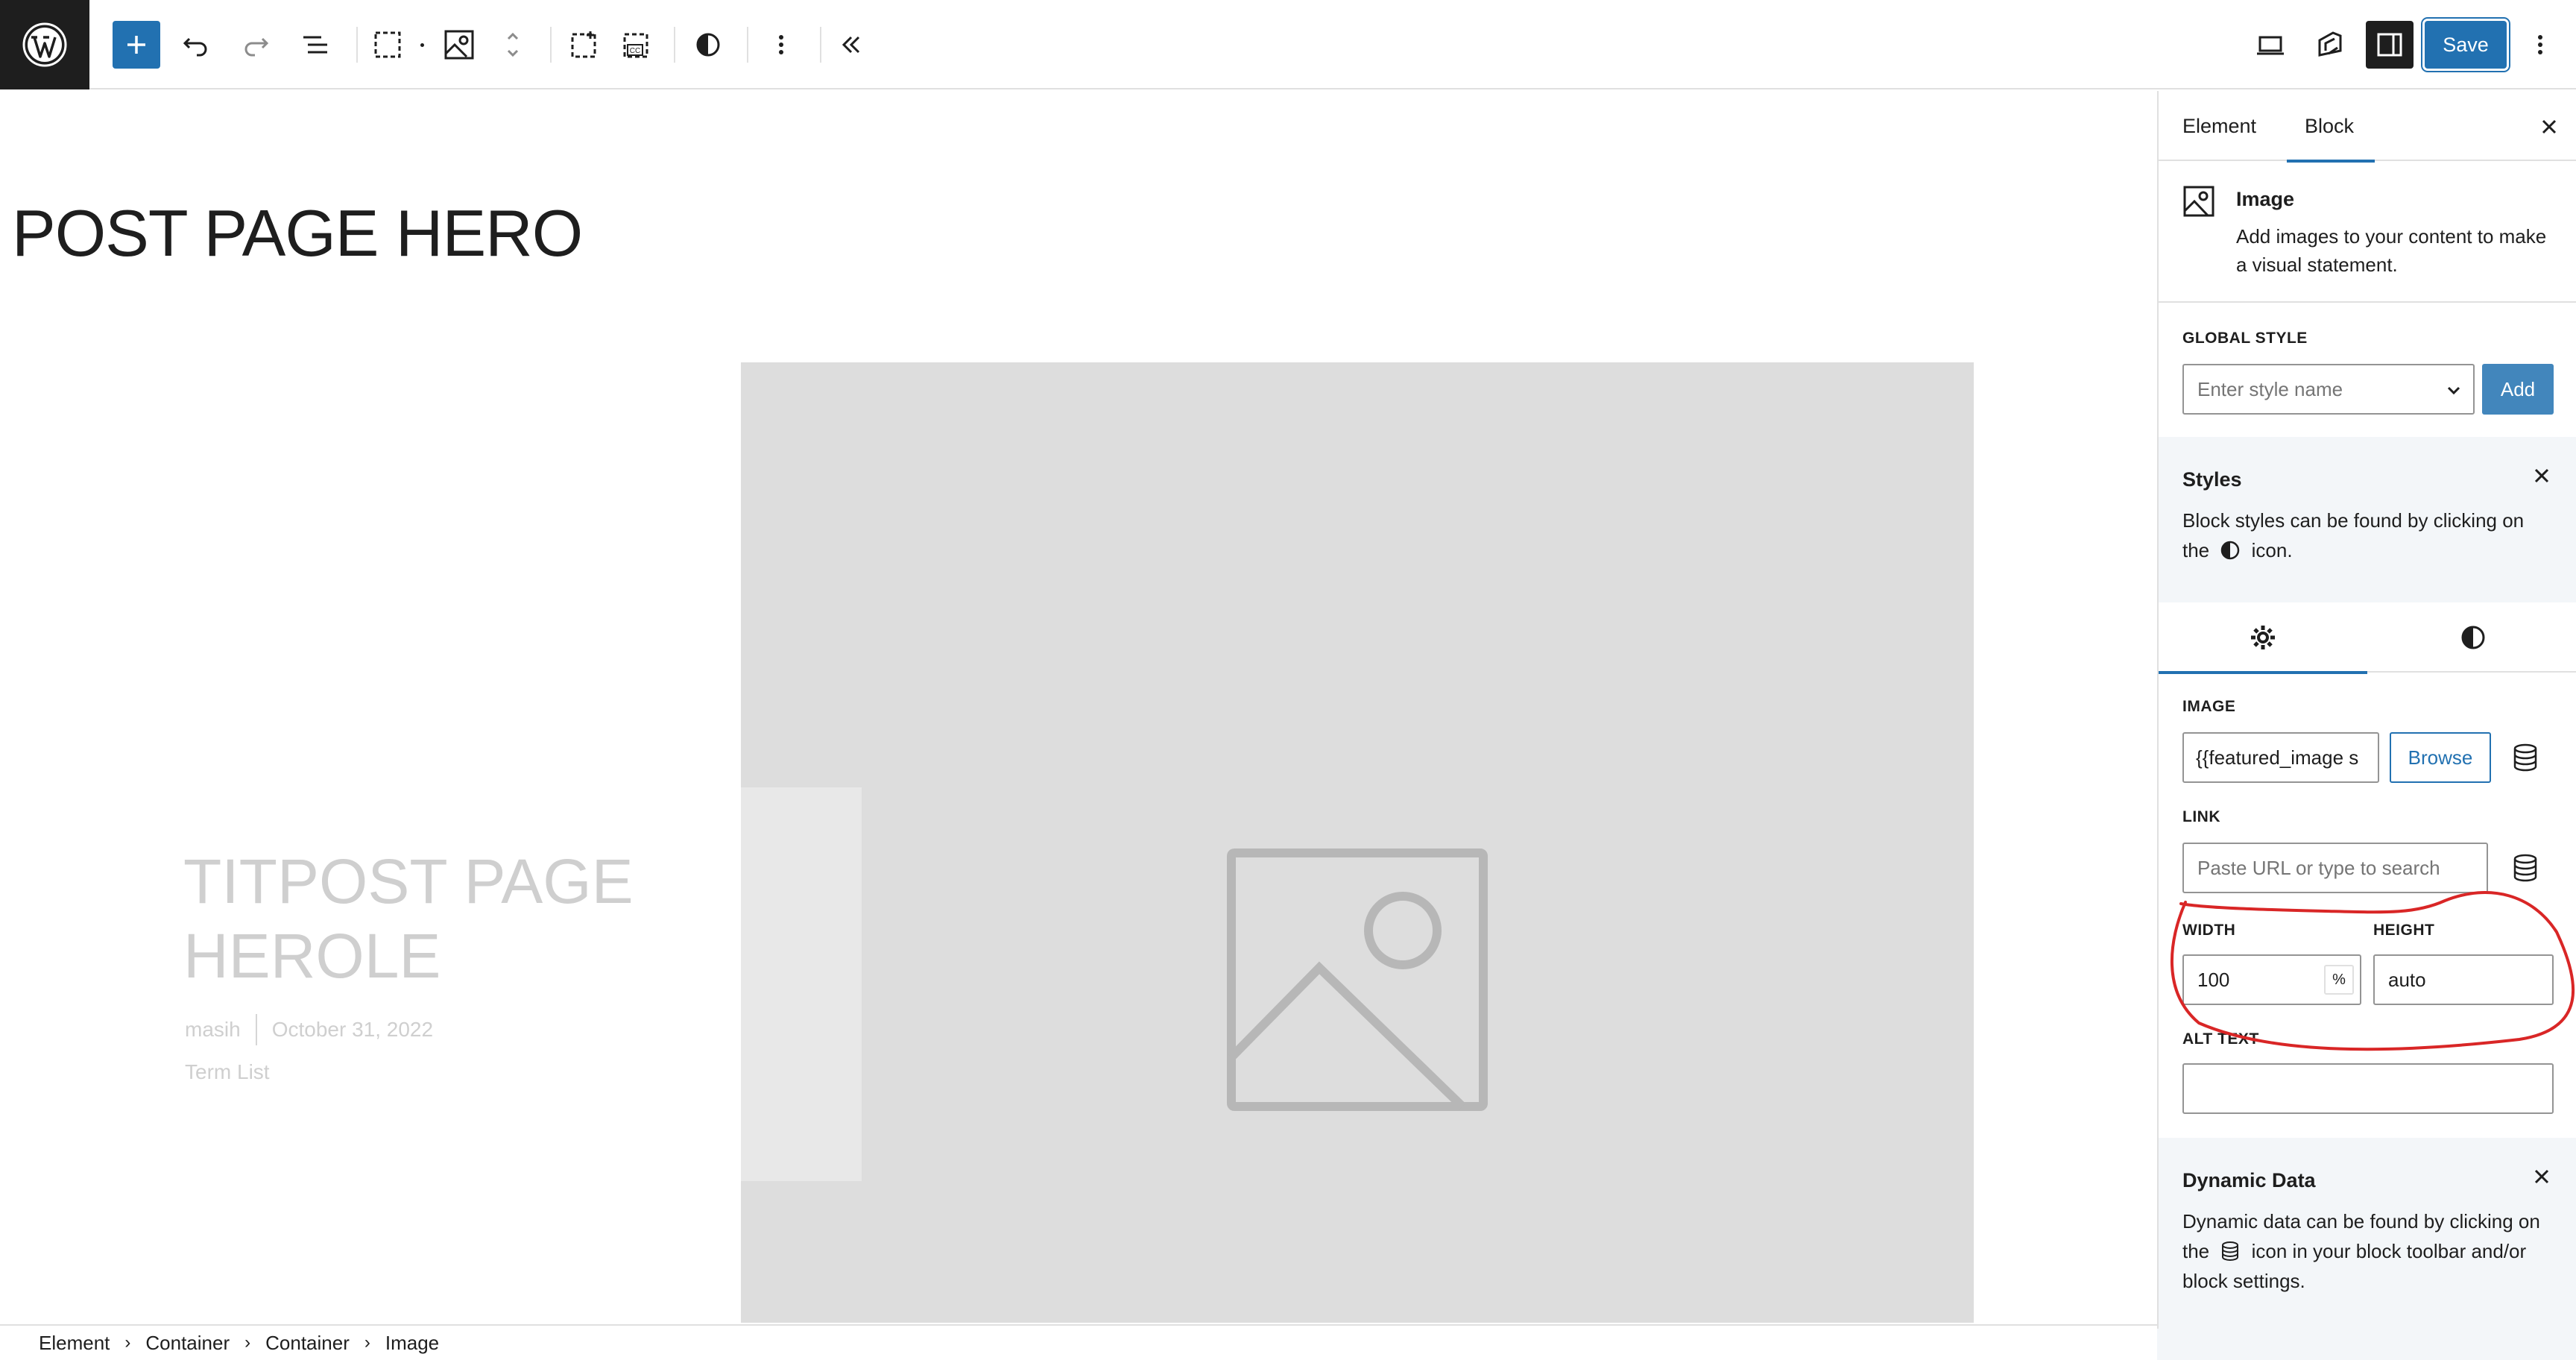 This screenshot has width=2576, height=1360. I want to click on meta-divider, so click(256, 1029).